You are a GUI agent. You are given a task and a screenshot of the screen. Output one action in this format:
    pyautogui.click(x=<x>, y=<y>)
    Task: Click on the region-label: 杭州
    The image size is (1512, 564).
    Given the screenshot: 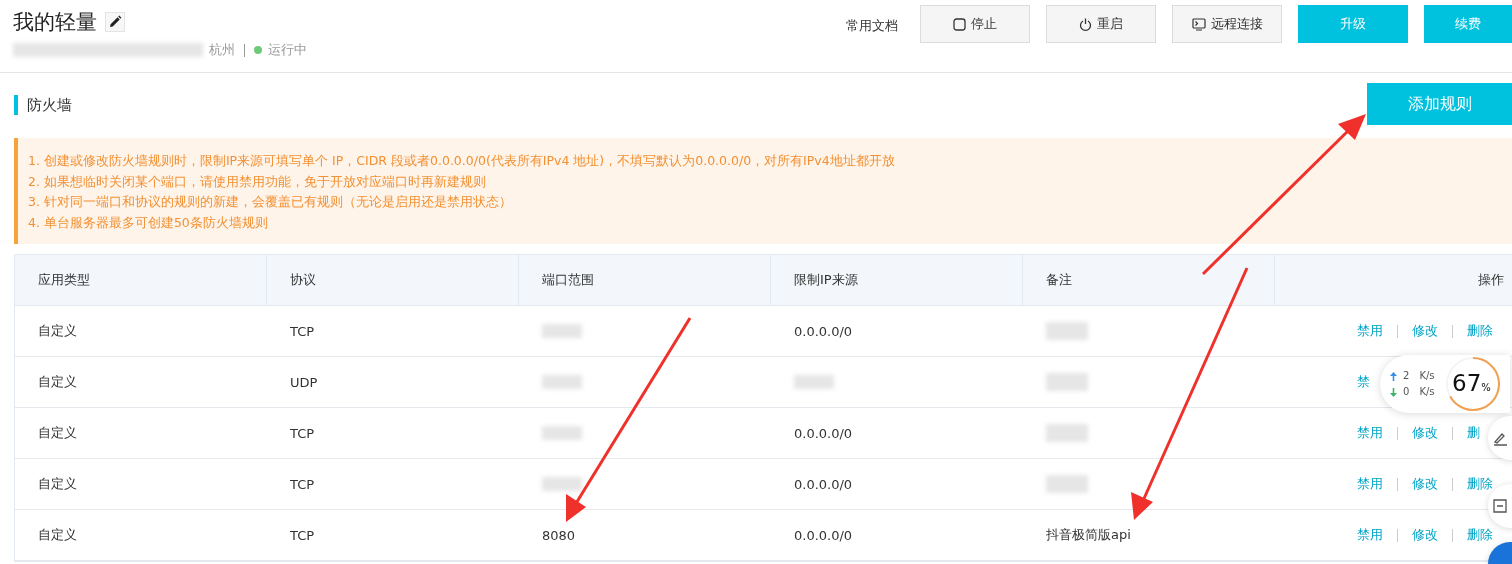 What is the action you would take?
    pyautogui.click(x=222, y=50)
    